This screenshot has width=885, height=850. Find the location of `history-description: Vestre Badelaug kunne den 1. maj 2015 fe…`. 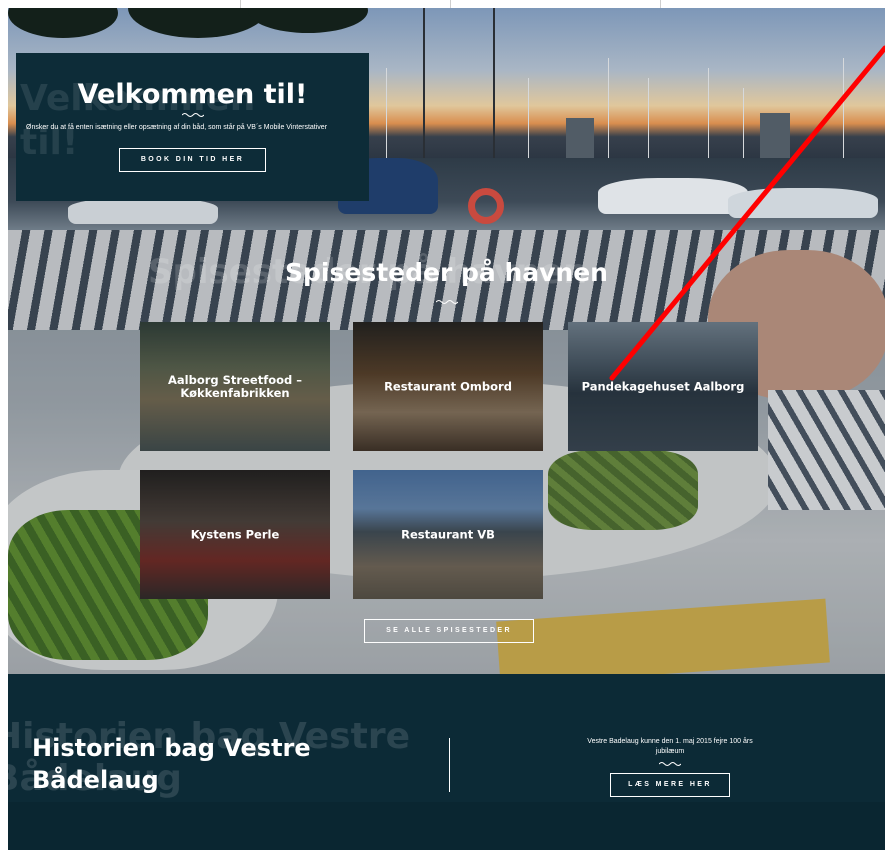

history-description: Vestre Badelaug kunne den 1. maj 2015 fe… is located at coordinates (670, 746).